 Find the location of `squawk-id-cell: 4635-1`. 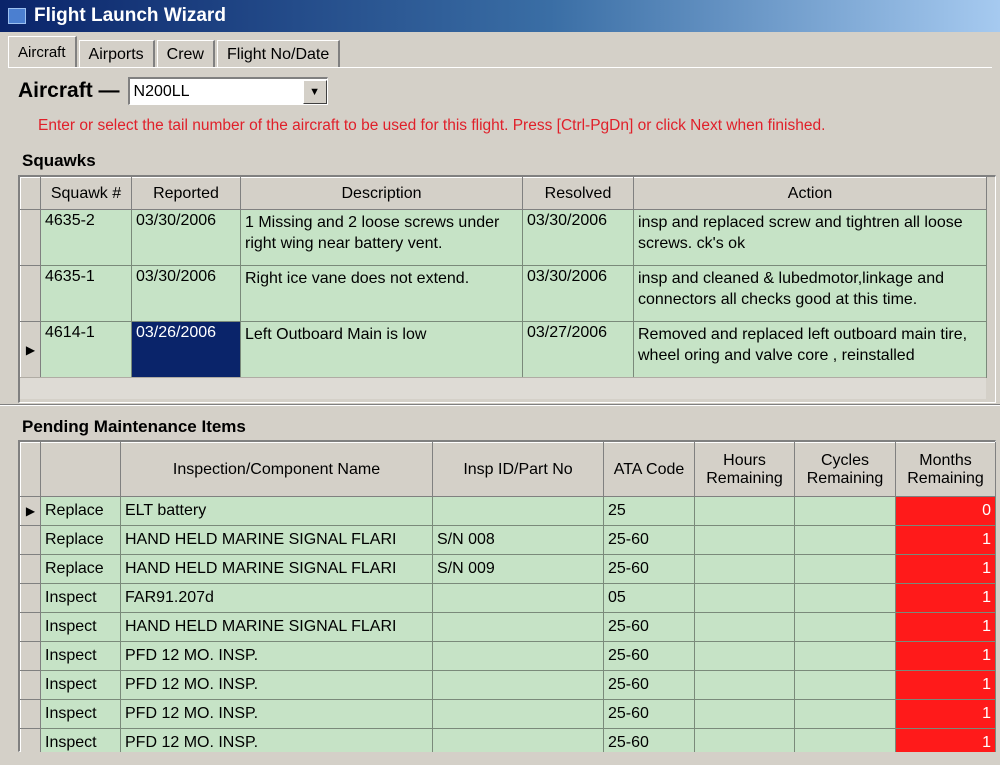

squawk-id-cell: 4635-1 is located at coordinates (86, 293).